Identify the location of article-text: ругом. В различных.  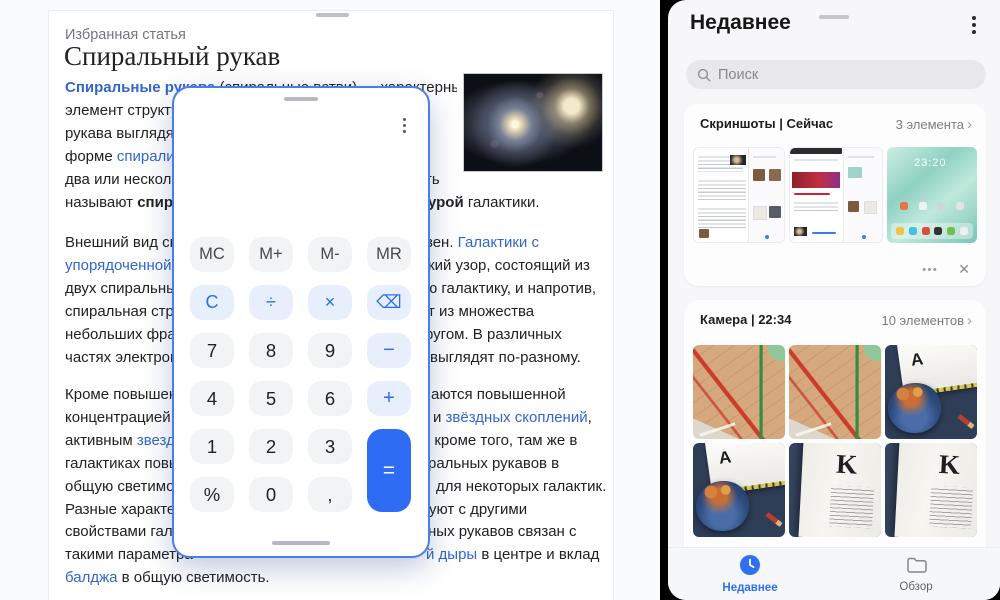
(493, 334).